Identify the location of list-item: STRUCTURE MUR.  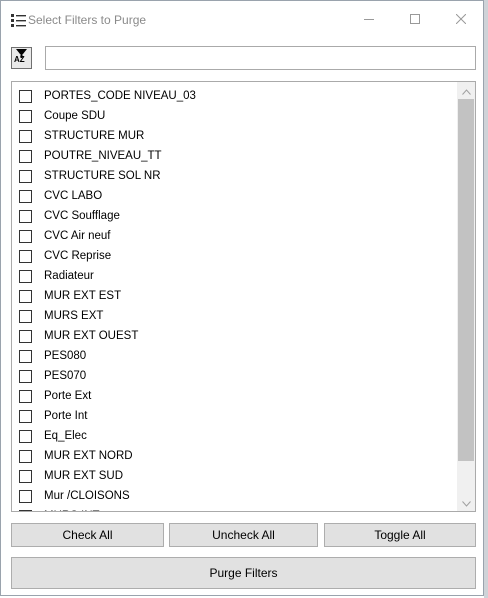
(234, 136).